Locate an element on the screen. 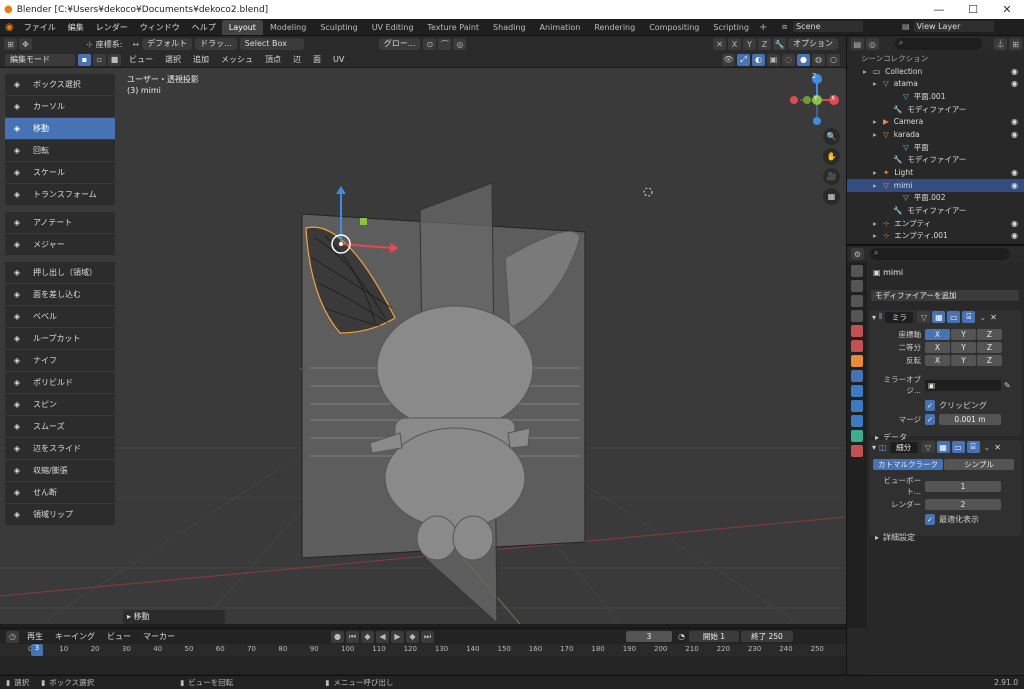  tab-uv-editing: UV Editing is located at coordinates (393, 27).